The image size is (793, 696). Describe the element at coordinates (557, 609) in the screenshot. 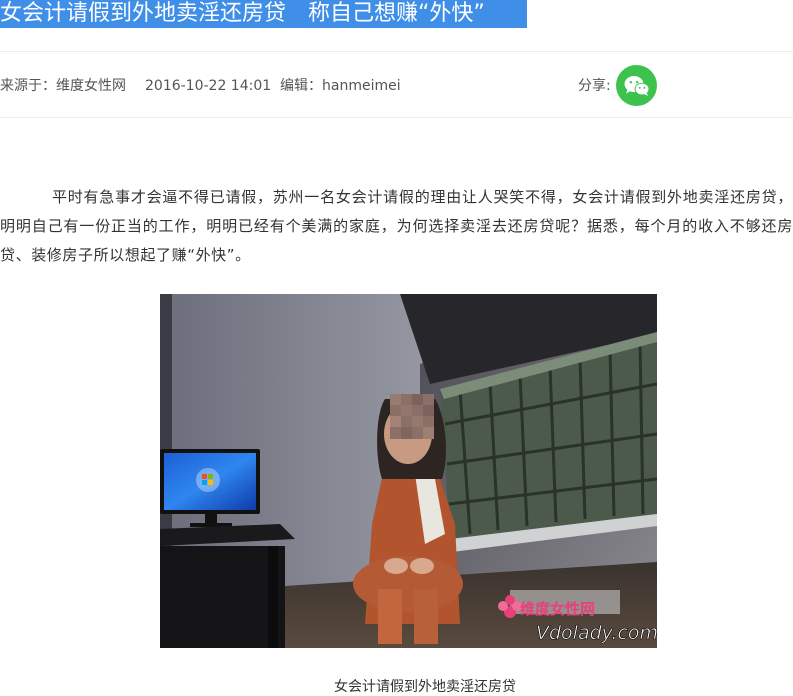

I see `watermark-cn: 维度女性网` at that location.